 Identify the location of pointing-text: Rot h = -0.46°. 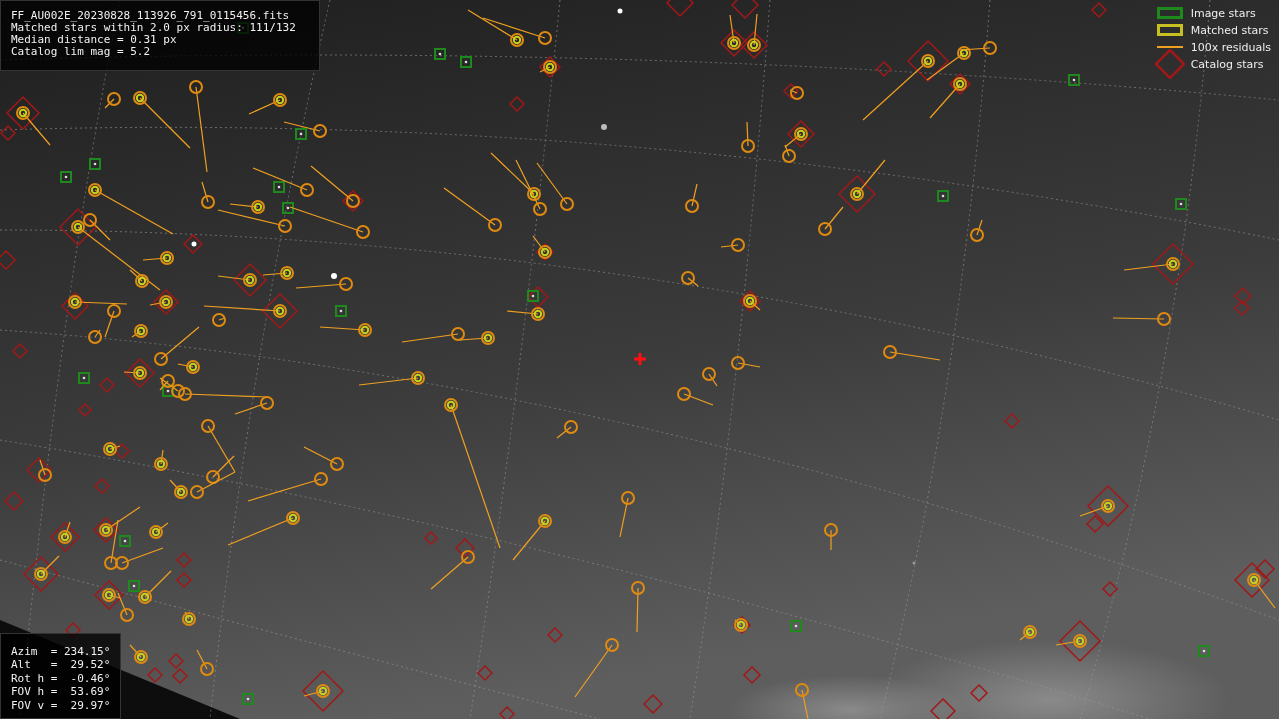
(61, 678).